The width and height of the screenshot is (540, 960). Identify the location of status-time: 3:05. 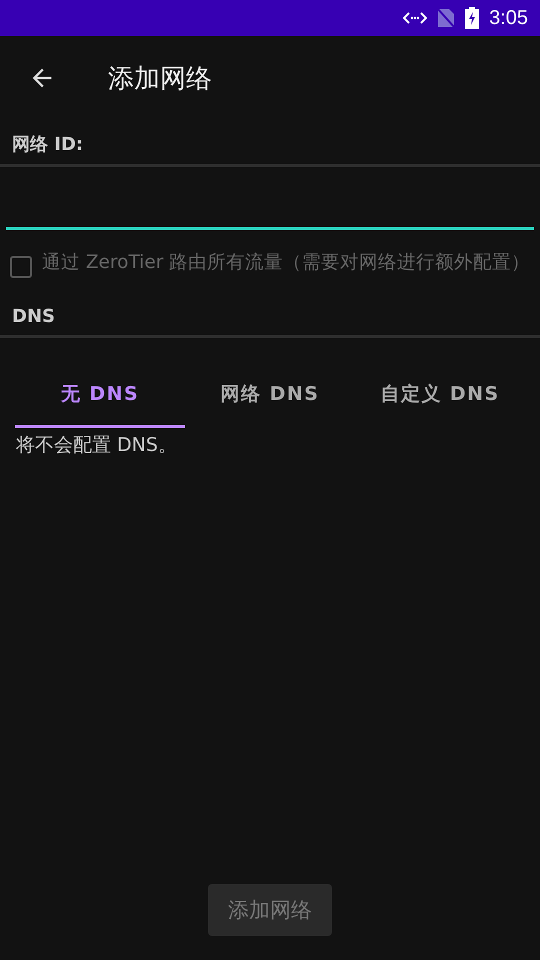
(508, 18).